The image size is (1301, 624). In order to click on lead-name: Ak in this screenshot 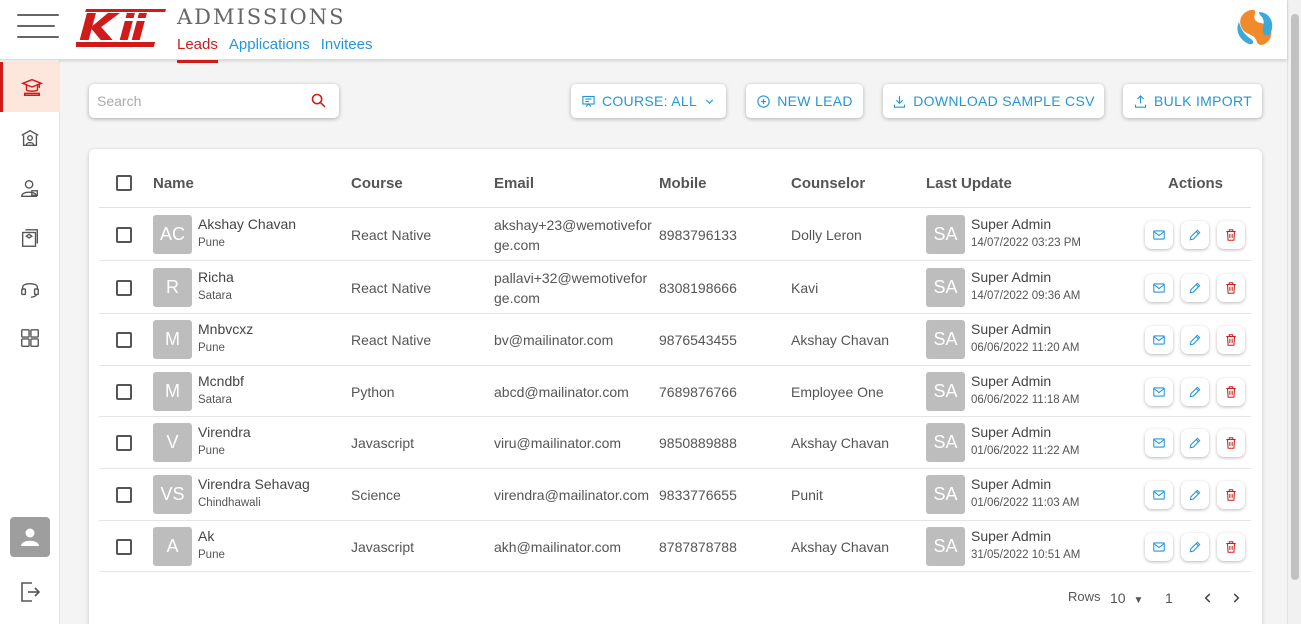, I will do `click(206, 536)`.